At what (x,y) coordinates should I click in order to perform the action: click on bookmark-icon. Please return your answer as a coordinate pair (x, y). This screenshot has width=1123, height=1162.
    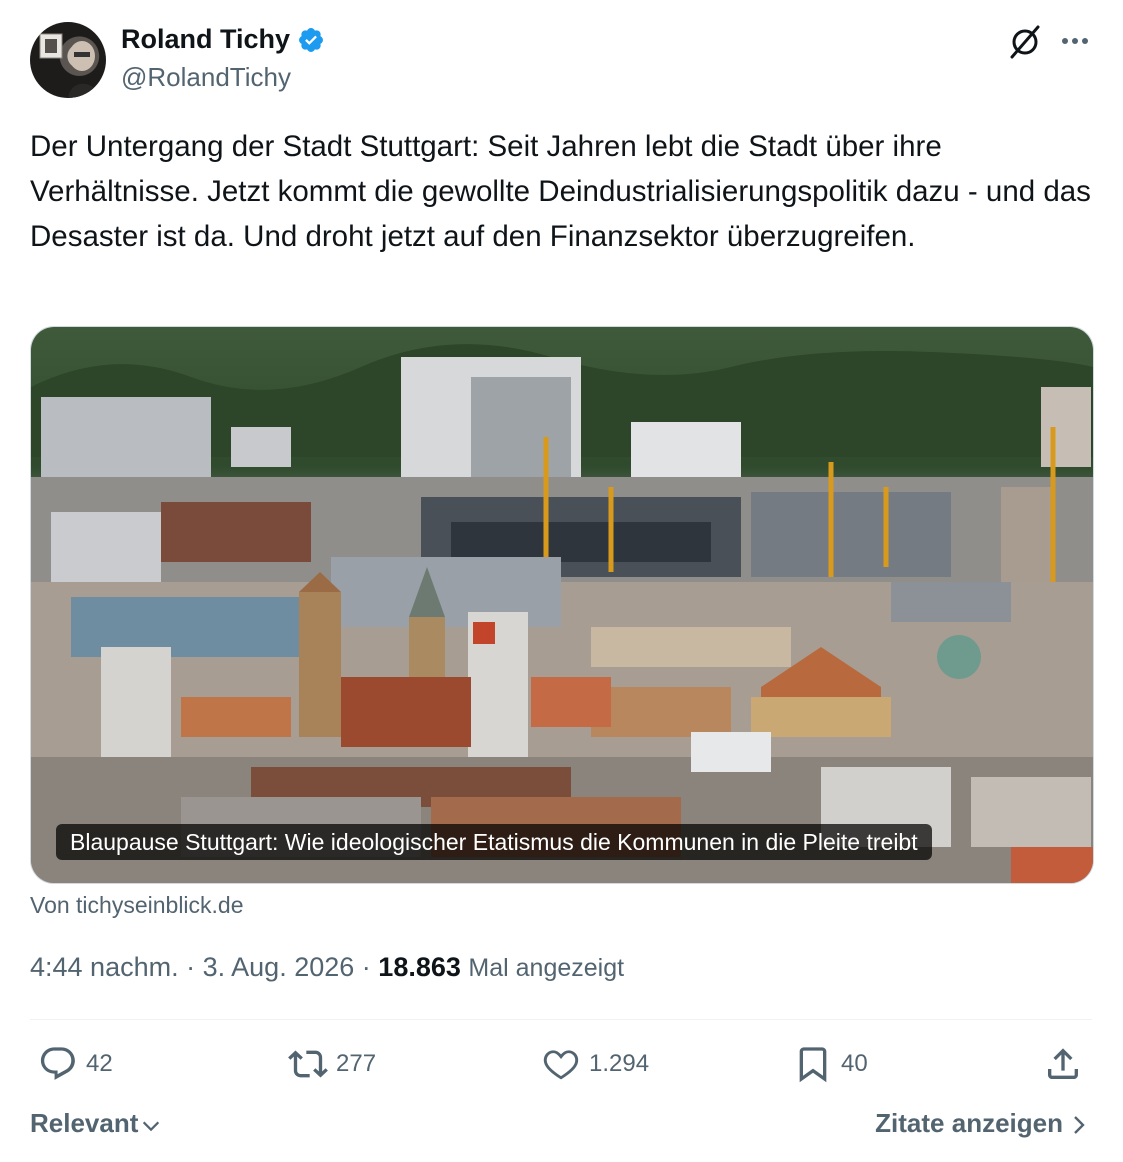
    Looking at the image, I should click on (813, 1065).